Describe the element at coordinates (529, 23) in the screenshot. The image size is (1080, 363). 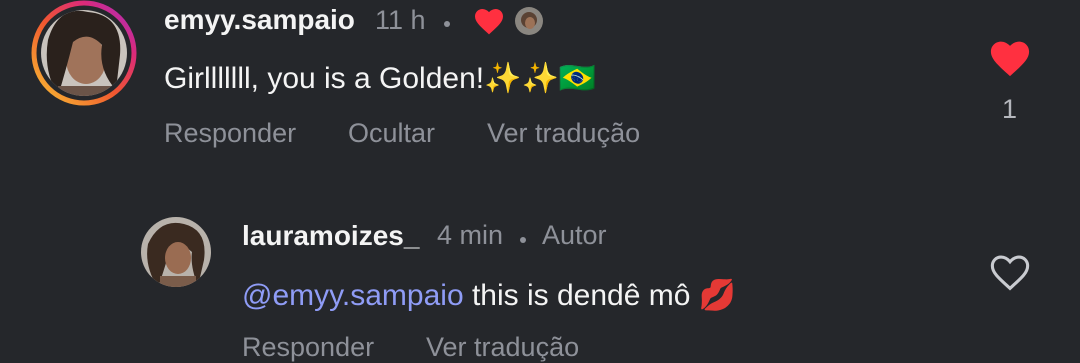
I see `author-avatar-mini` at that location.